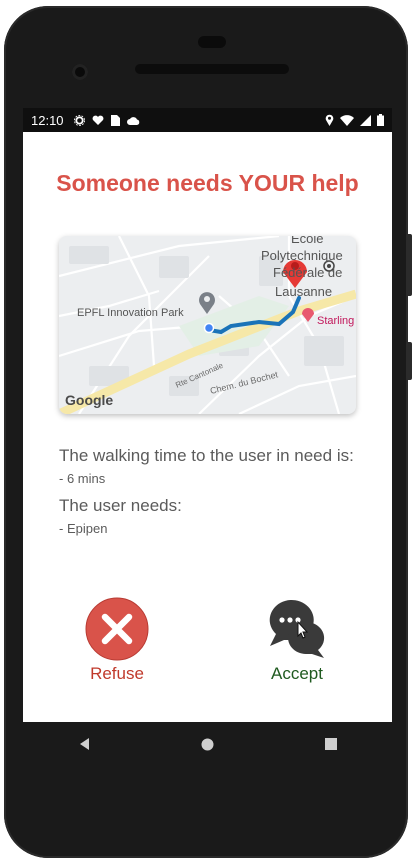 This screenshot has width=415, height=862. Describe the element at coordinates (307, 241) in the screenshot. I see `map-label-univ-1: Ecole` at that location.